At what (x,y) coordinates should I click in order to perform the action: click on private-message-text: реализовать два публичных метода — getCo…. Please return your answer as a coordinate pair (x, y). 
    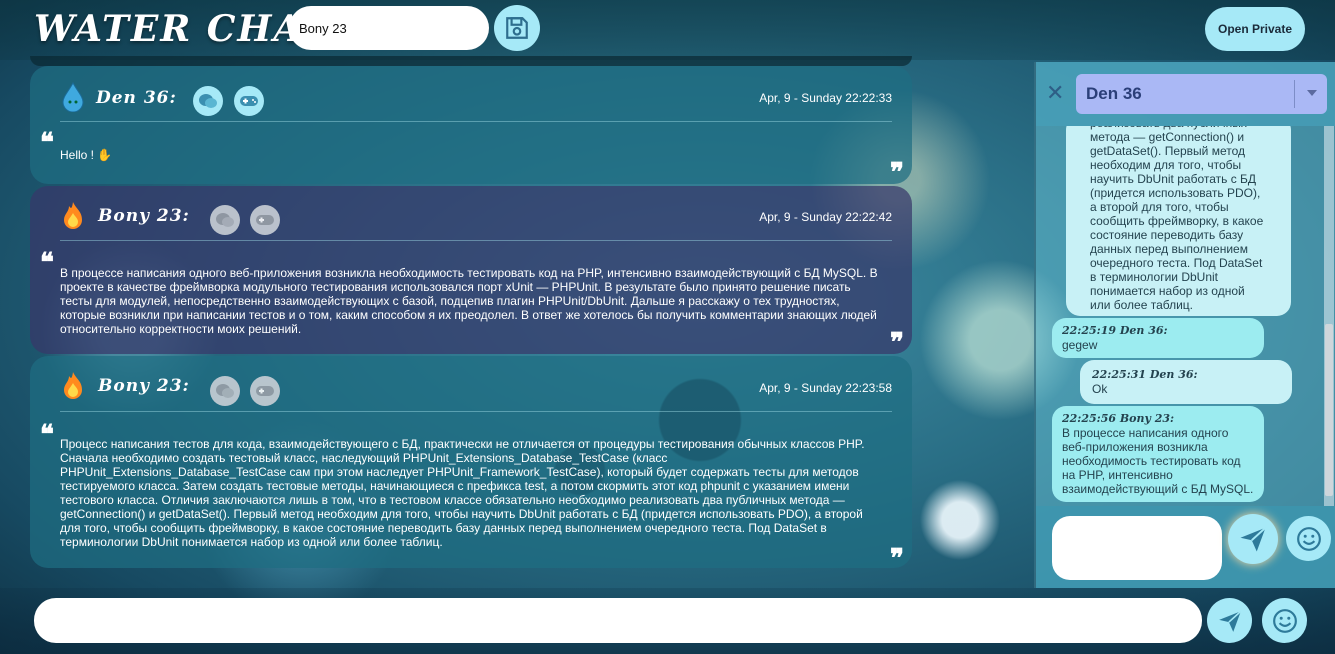
    Looking at the image, I should click on (1177, 219).